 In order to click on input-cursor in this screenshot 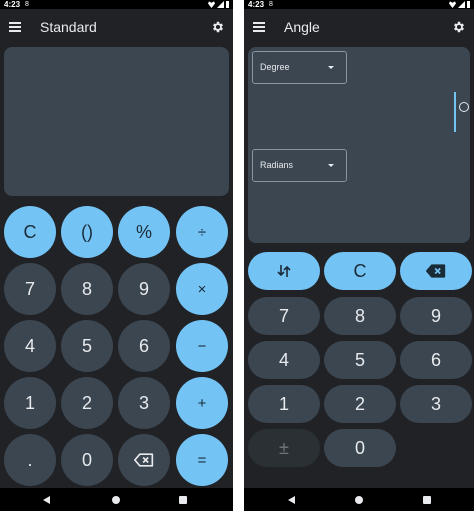, I will do `click(455, 112)`.